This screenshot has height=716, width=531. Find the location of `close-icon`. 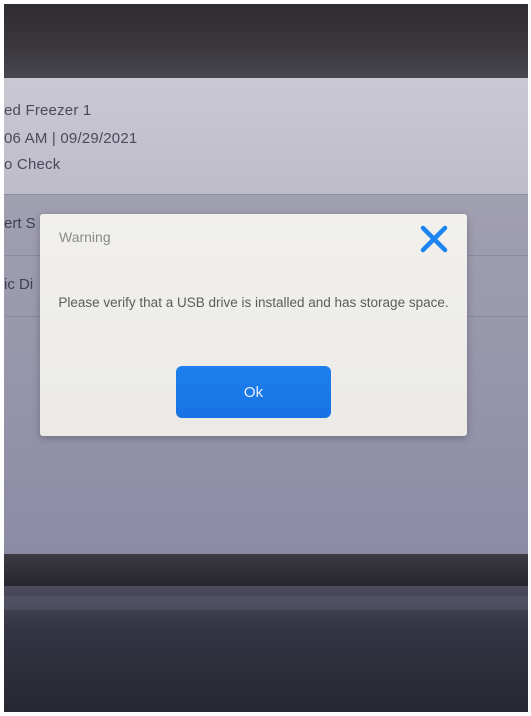

close-icon is located at coordinates (434, 239).